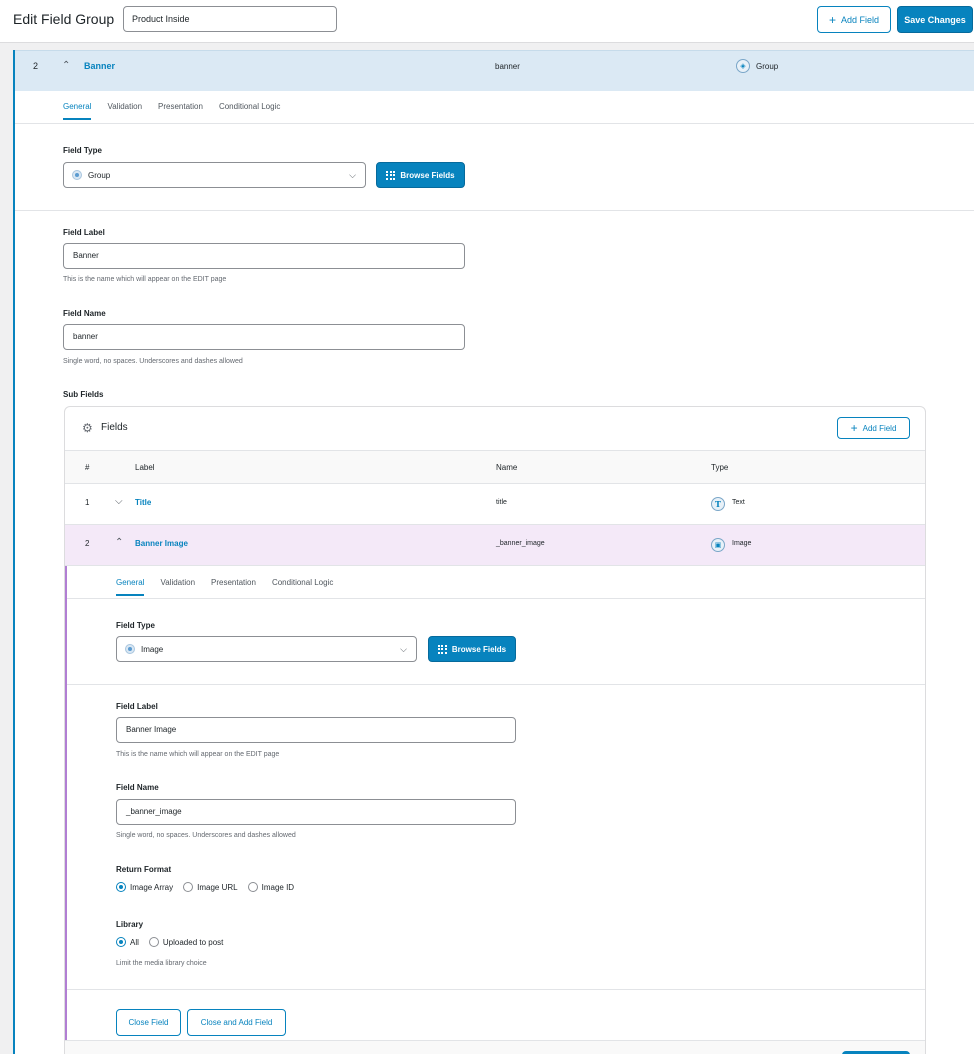 The width and height of the screenshot is (974, 1054). I want to click on sub-field-name: _banner_image, so click(520, 543).